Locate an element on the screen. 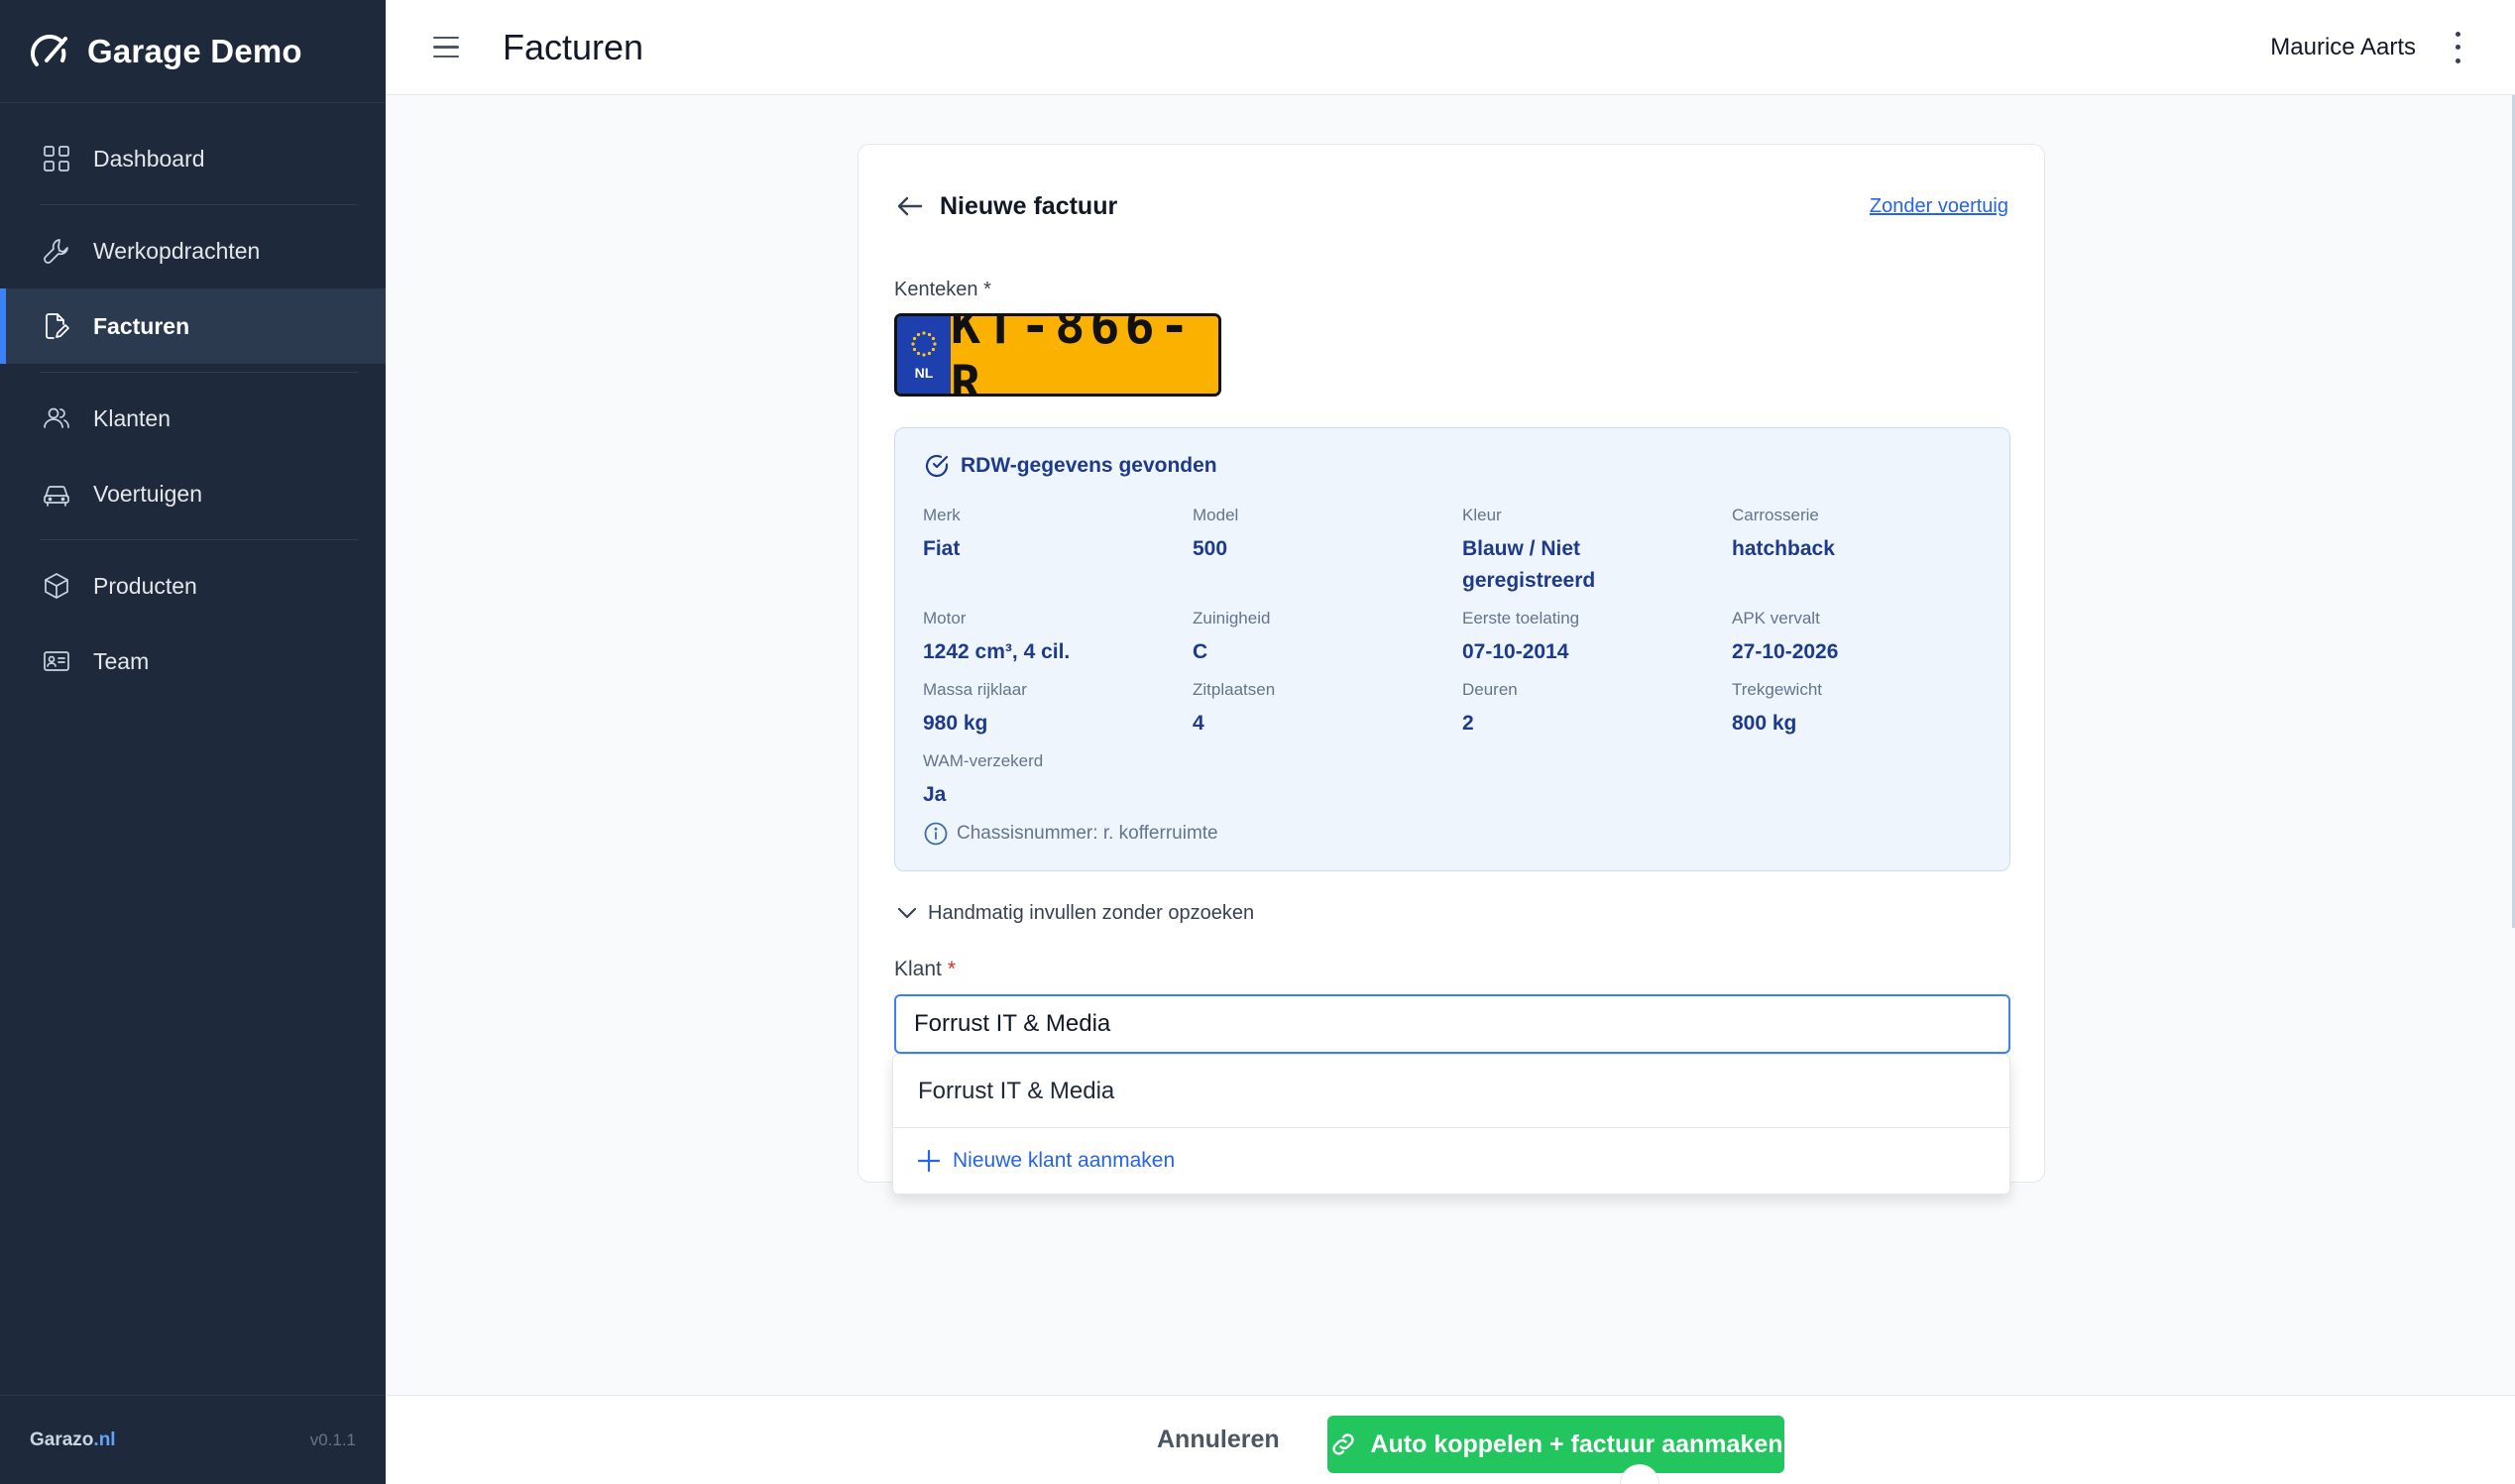 The width and height of the screenshot is (2515, 1484). hamburger-menu-icon is located at coordinates (453, 47).